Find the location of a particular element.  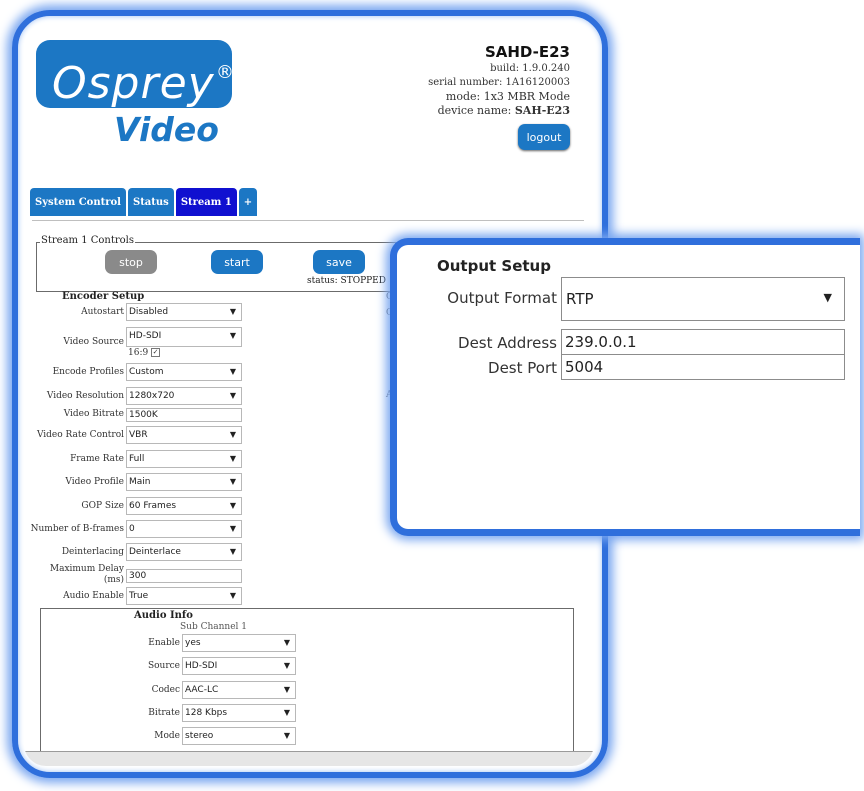

video-resolution-select: 1280x720 ▼ is located at coordinates (184, 396).